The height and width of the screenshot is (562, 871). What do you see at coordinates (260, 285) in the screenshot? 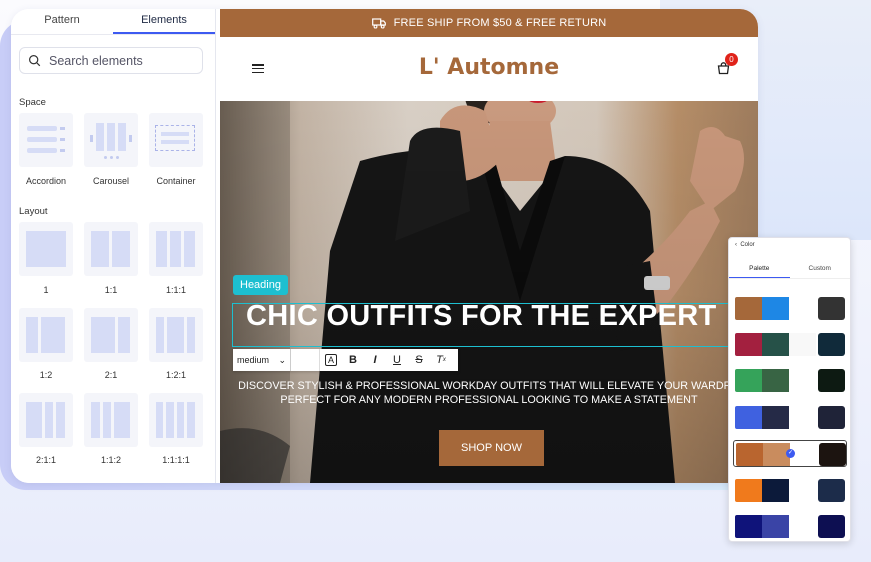
I see `heading-tag: Heading` at bounding box center [260, 285].